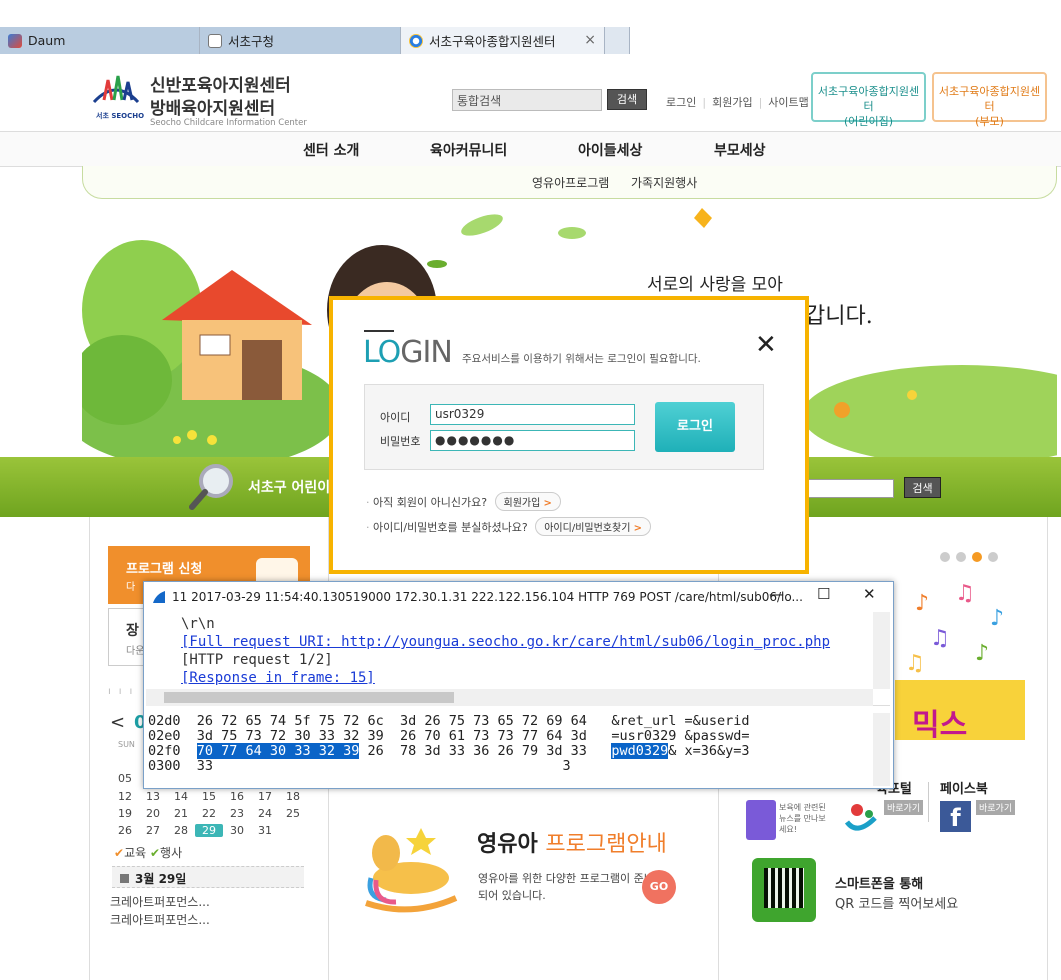 The width and height of the screenshot is (1061, 980). What do you see at coordinates (766, 345) in the screenshot?
I see `login-close-icon: ✕` at bounding box center [766, 345].